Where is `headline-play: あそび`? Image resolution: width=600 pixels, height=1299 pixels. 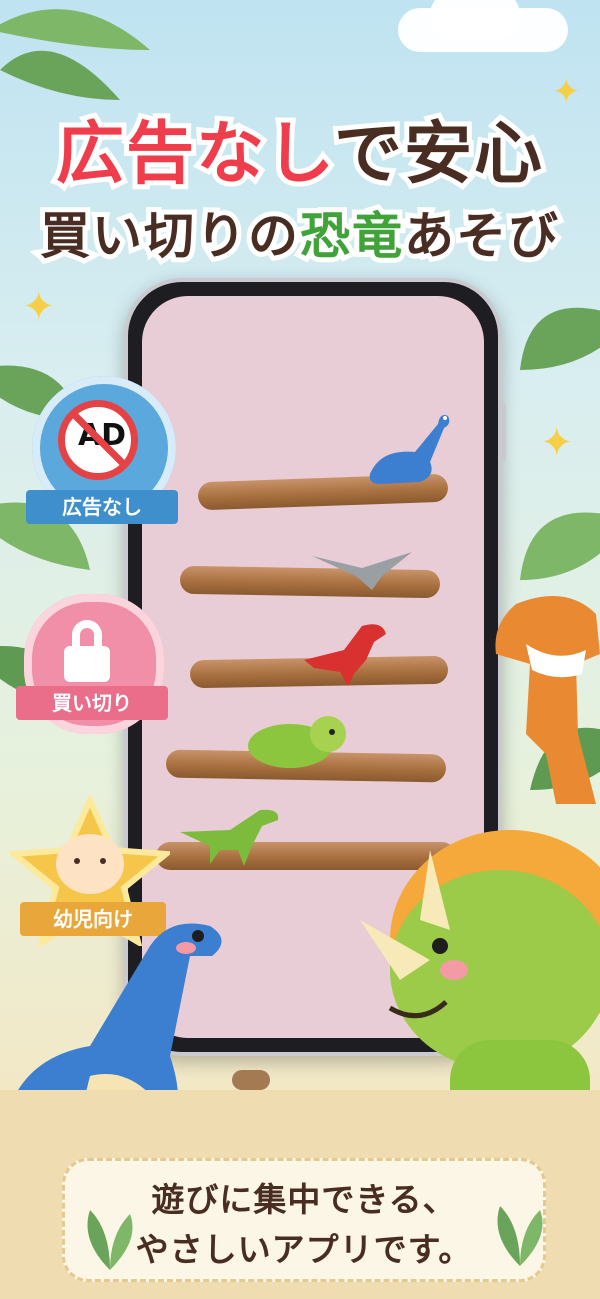 headline-play: あそび is located at coordinates (481, 236).